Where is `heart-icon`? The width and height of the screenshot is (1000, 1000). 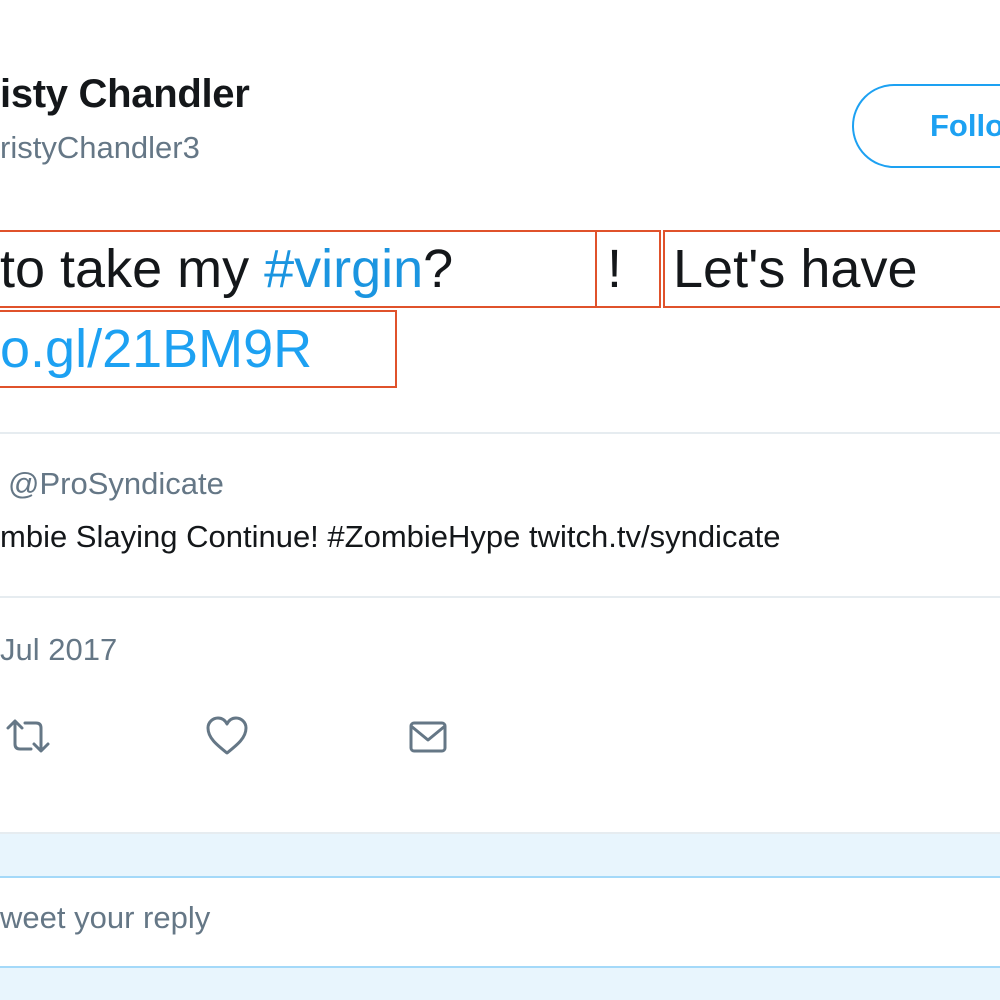
heart-icon is located at coordinates (227, 736).